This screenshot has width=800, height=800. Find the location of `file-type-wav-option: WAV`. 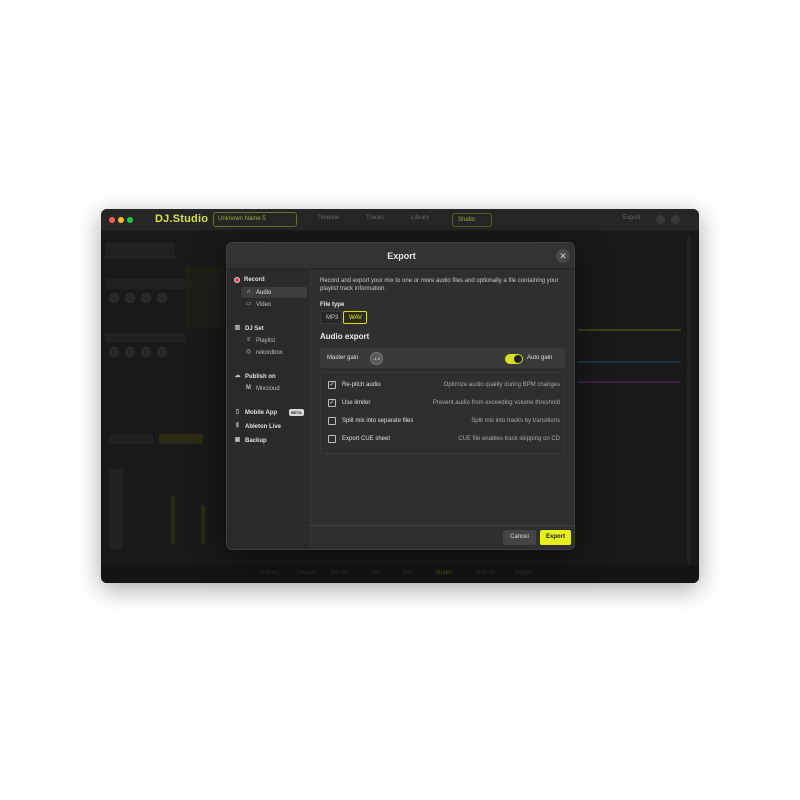

file-type-wav-option: WAV is located at coordinates (355, 317).